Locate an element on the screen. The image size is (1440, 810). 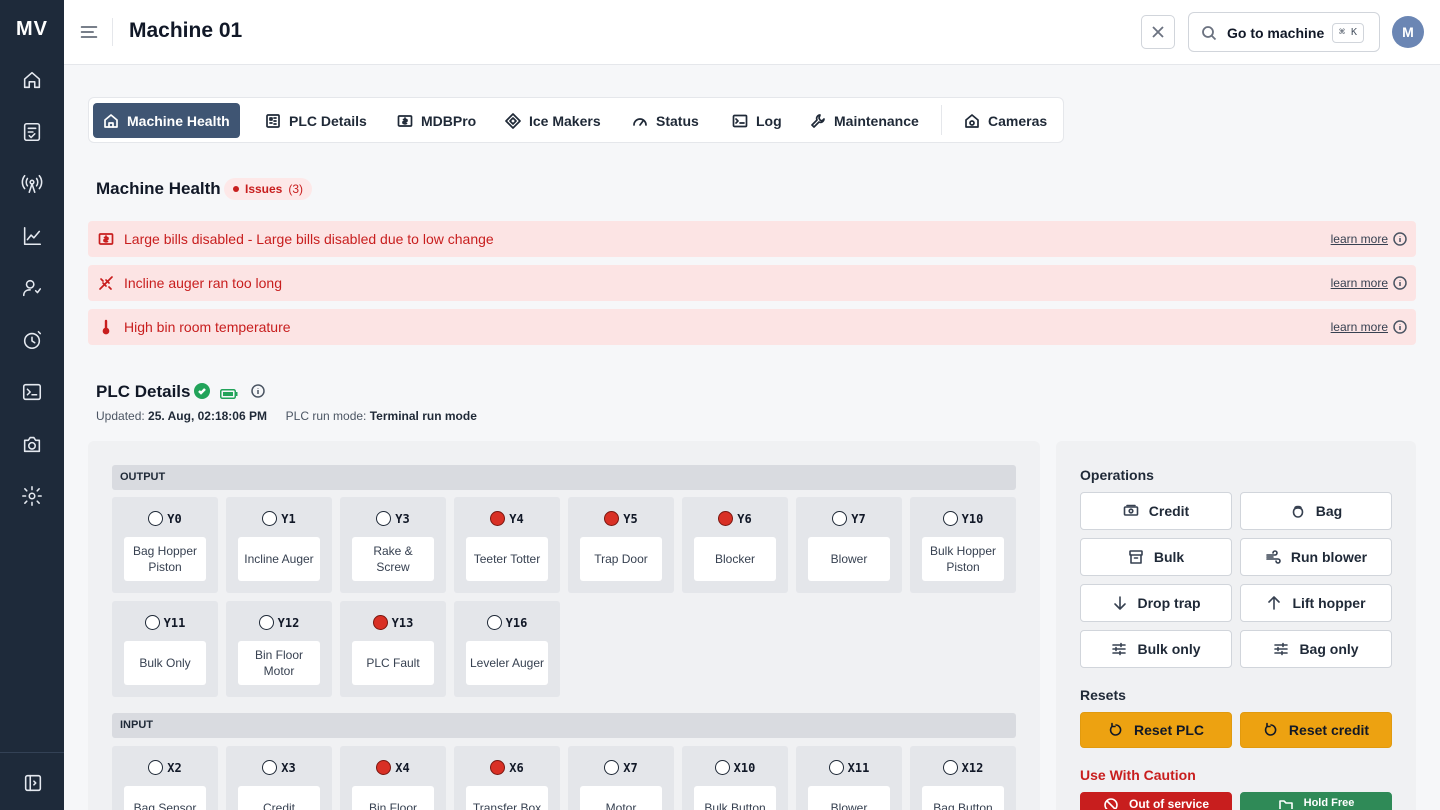
tab-cameras: Cameras is located at coordinates (1005, 120).